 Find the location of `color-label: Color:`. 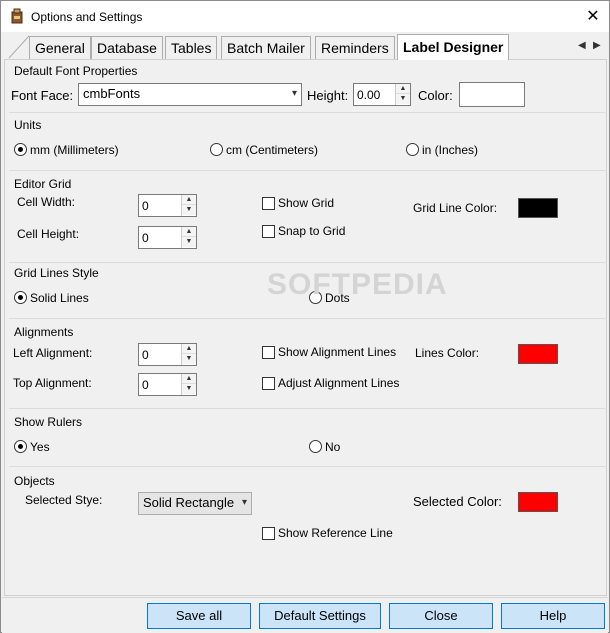

color-label: Color: is located at coordinates (435, 95).